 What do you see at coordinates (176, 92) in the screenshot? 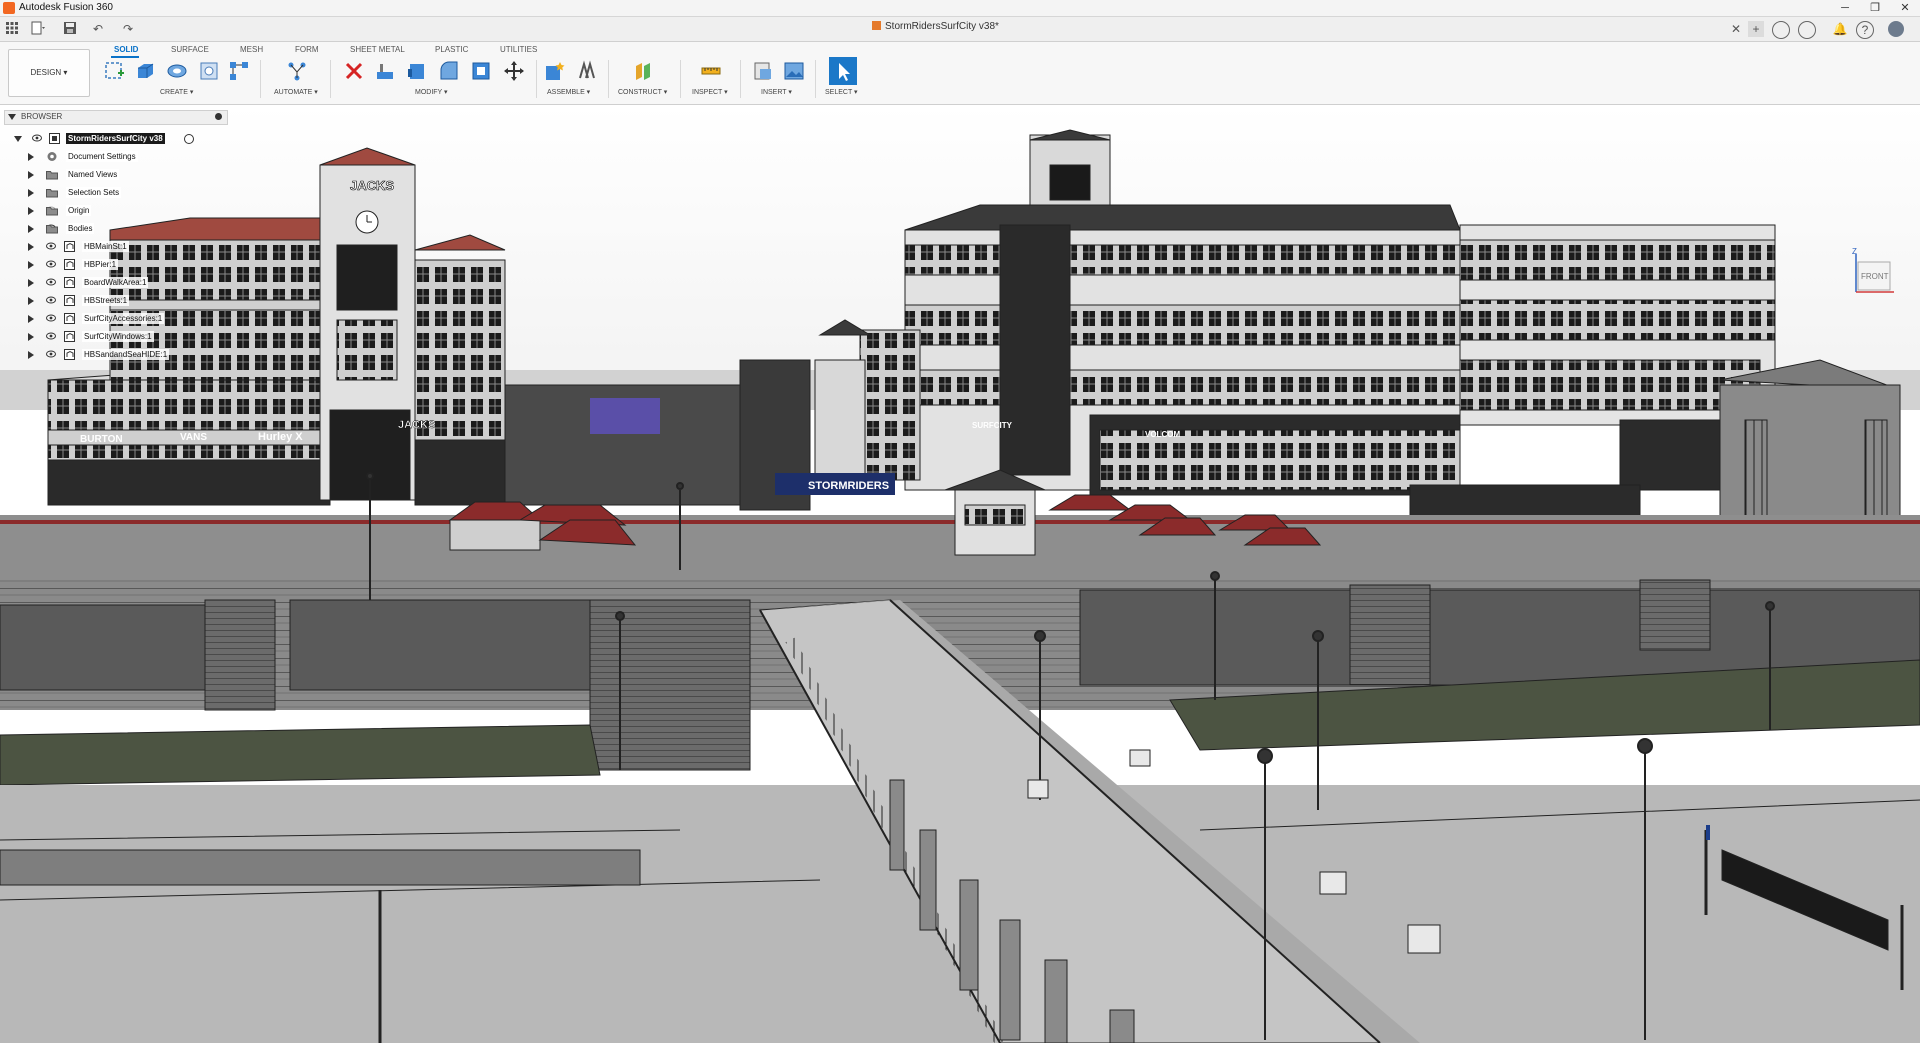
I see `group-create-label: CREATE ▾` at bounding box center [176, 92].